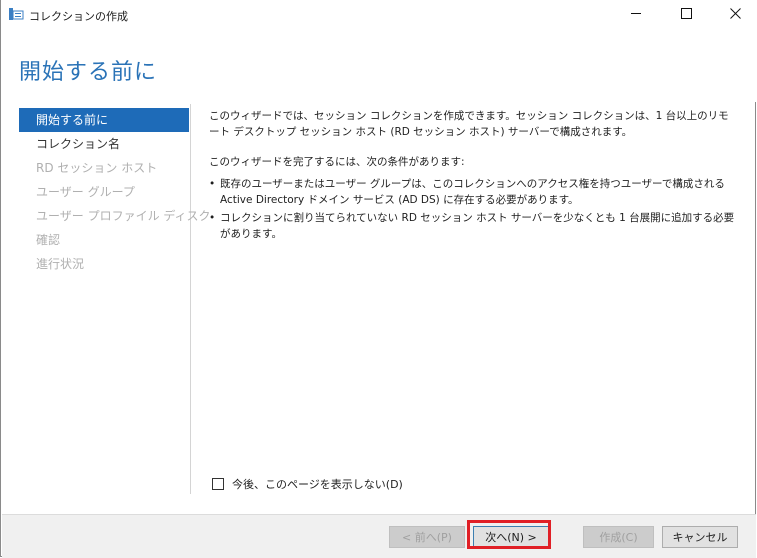  What do you see at coordinates (123, 216) in the screenshot?
I see `nav-step-user-profile-disks: ユーザー プロファイル ディスク` at bounding box center [123, 216].